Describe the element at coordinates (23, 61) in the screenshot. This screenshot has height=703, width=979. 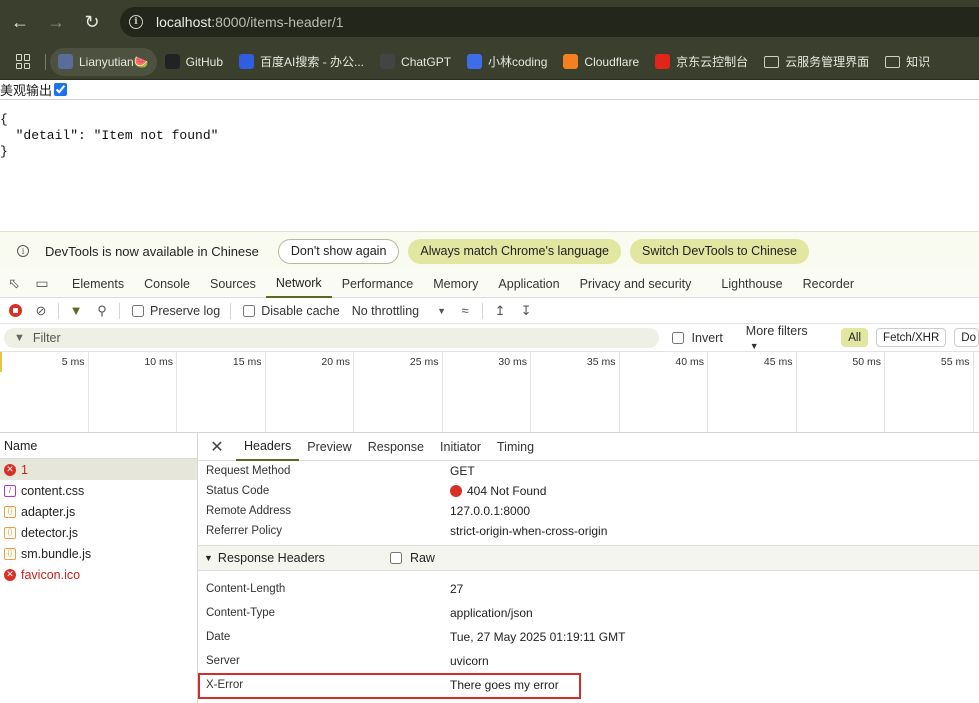
I see `apps-grid-icon` at that location.